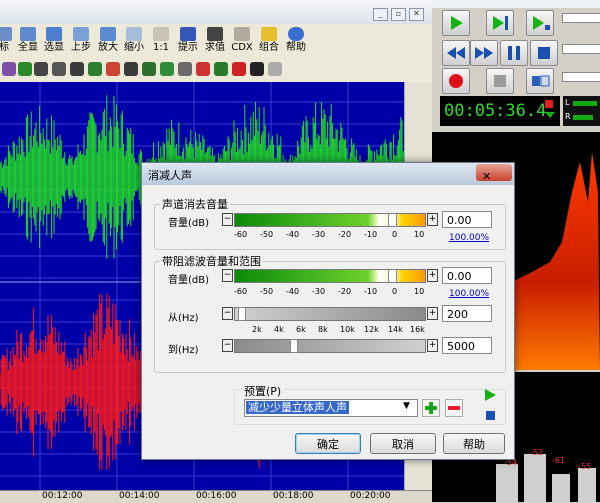 Image resolution: width=600 pixels, height=503 pixels. I want to click on scale-label: 2k, so click(257, 329).